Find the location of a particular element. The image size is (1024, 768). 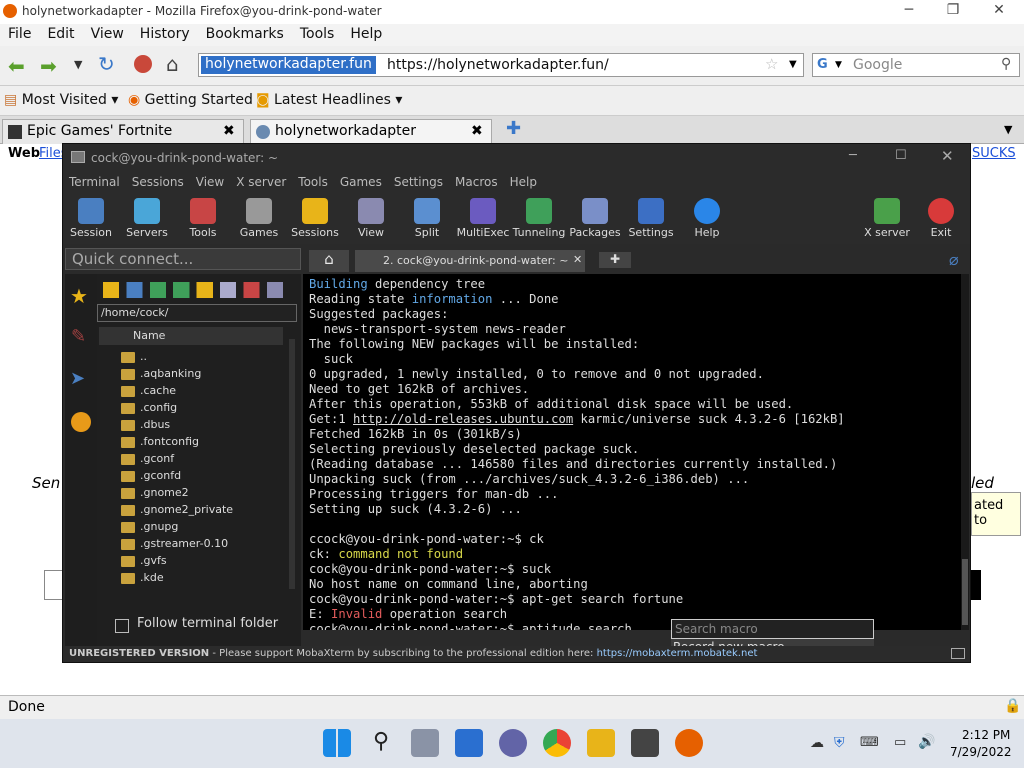

page-sucks-link: SUCKS is located at coordinates (994, 153).